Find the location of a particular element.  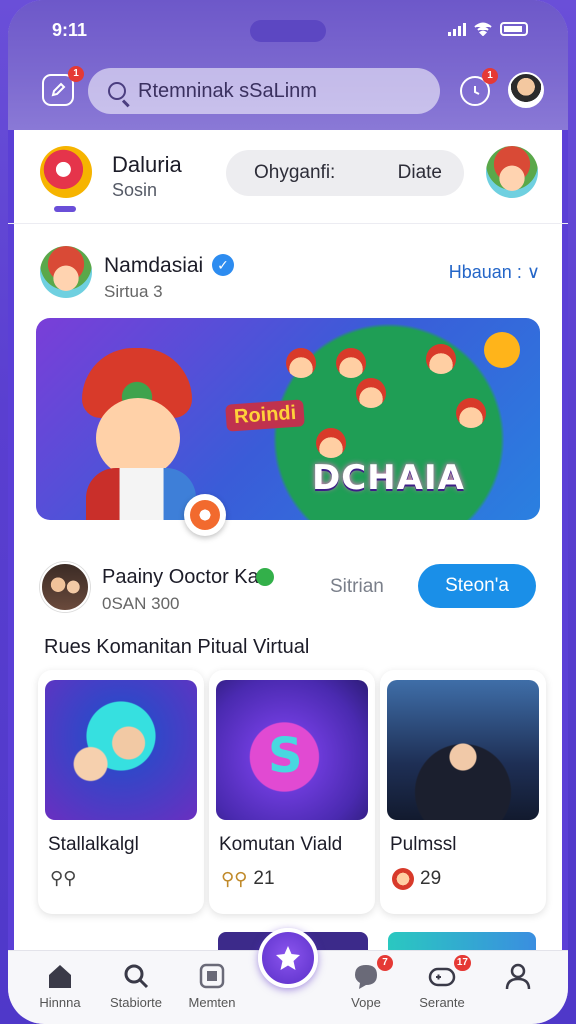

nav-label: Stabiorte is located at coordinates (136, 1002).